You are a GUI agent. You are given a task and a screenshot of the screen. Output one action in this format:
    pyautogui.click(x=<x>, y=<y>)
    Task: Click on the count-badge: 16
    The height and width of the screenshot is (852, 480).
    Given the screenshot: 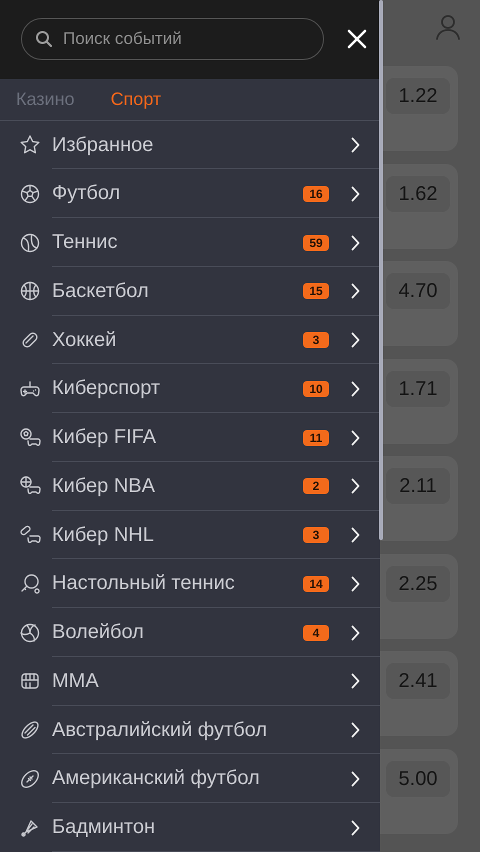 What is the action you would take?
    pyautogui.click(x=316, y=194)
    